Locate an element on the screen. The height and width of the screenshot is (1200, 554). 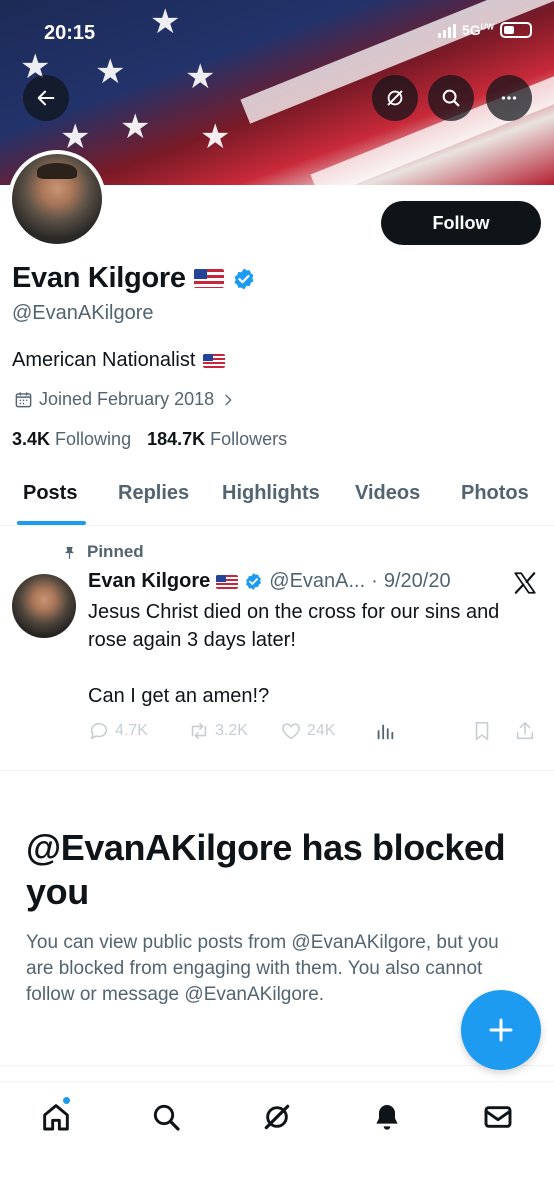
profile-bio: American Nationalist is located at coordinates (119, 360).